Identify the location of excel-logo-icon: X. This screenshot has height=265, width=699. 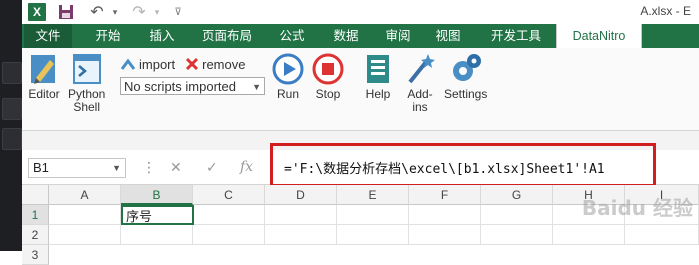
(37, 12).